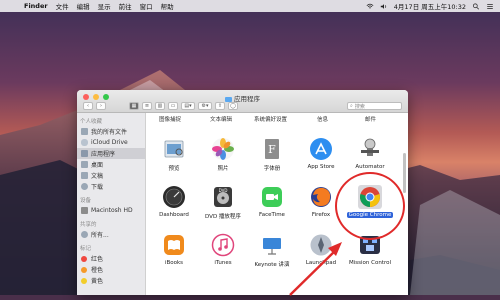 This screenshot has height=300, width=500. I want to click on facetime-icon, so click(272, 197).